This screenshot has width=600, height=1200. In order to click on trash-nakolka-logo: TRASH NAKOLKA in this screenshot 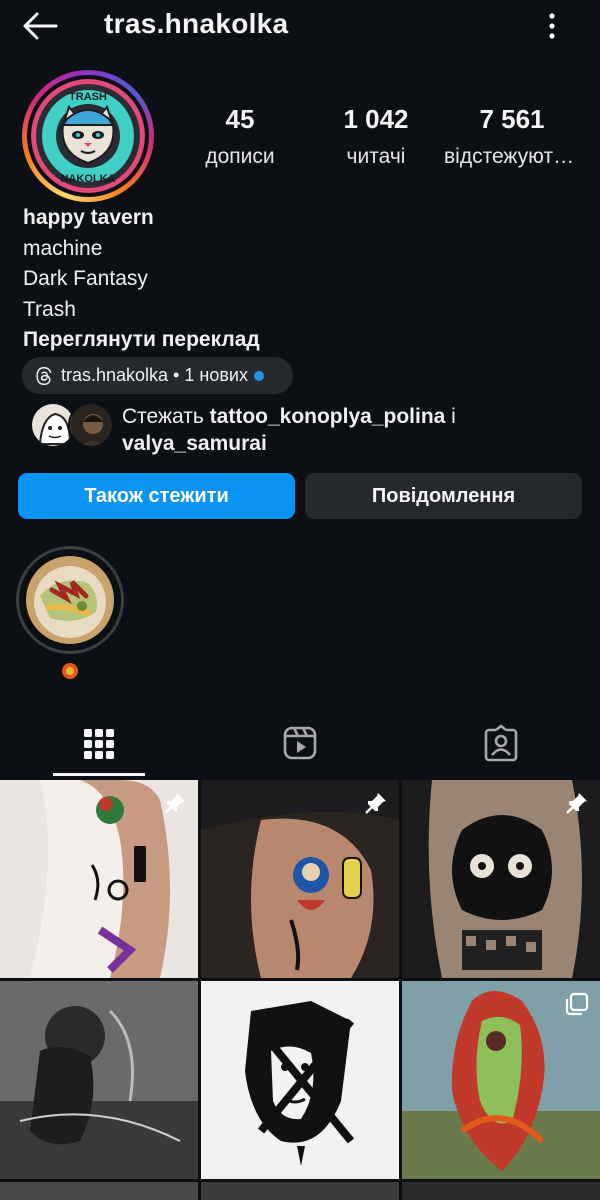, I will do `click(88, 136)`.